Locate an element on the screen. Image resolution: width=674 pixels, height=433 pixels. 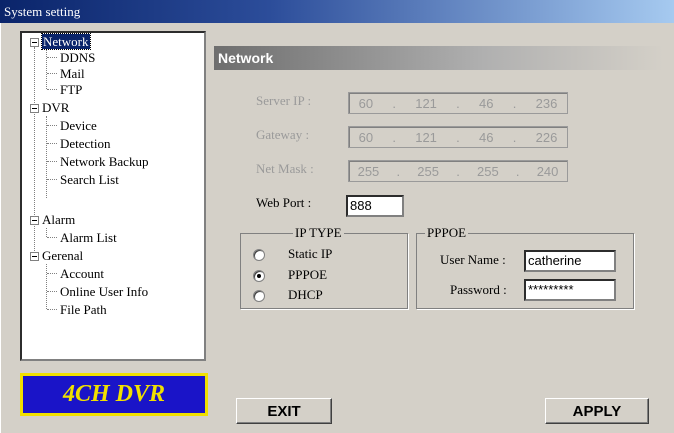
window-title: System setting is located at coordinates (337, 11).